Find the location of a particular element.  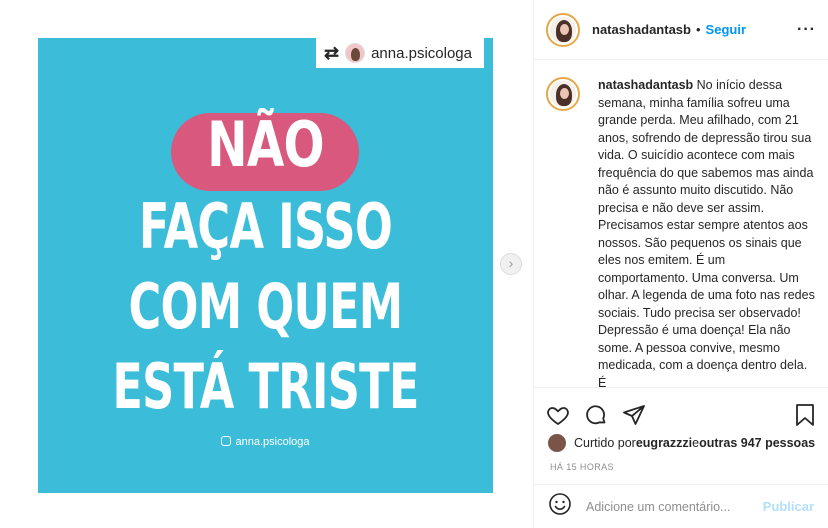

post-header: natashadantasb • Seguir ··· is located at coordinates (681, 30).